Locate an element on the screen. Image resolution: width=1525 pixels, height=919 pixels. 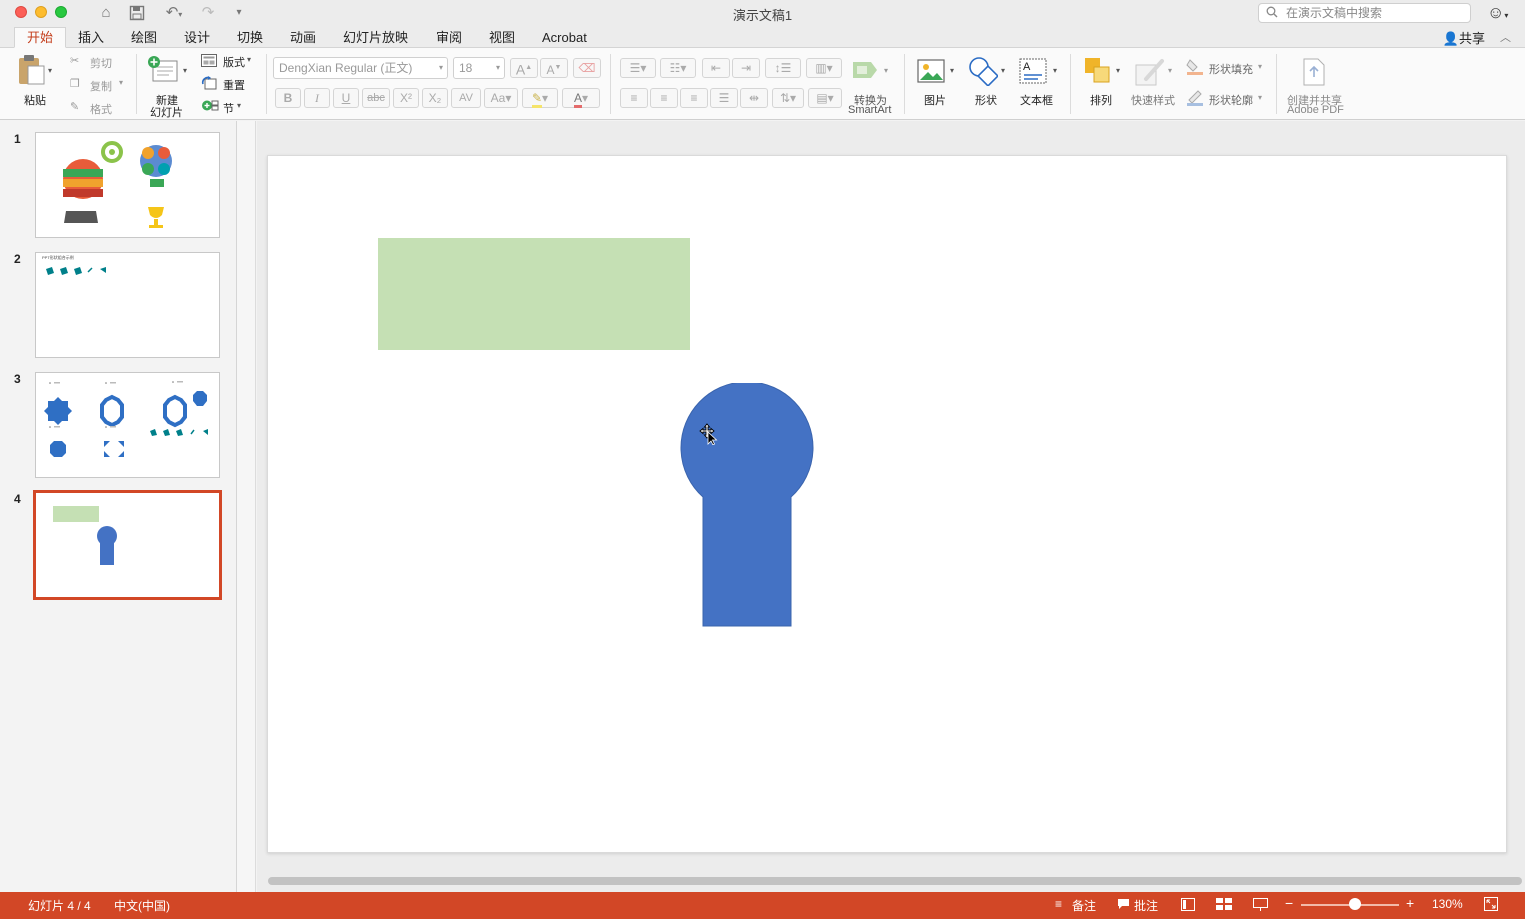
layout-button: 版式 is located at coordinates (234, 62).